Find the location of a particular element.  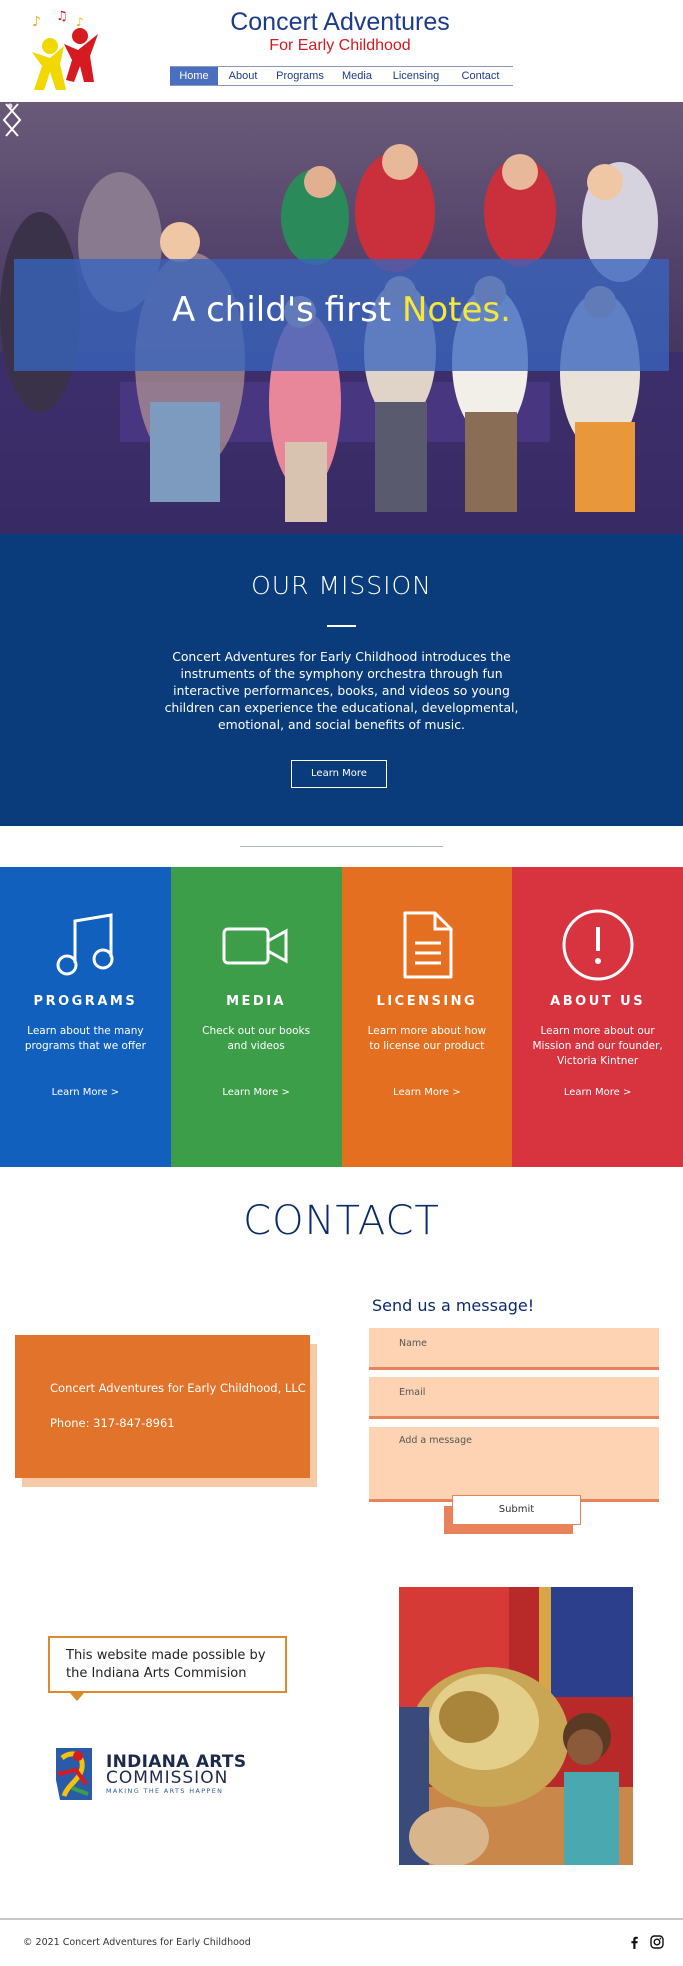

submit-button: Submit is located at coordinates (516, 1510).